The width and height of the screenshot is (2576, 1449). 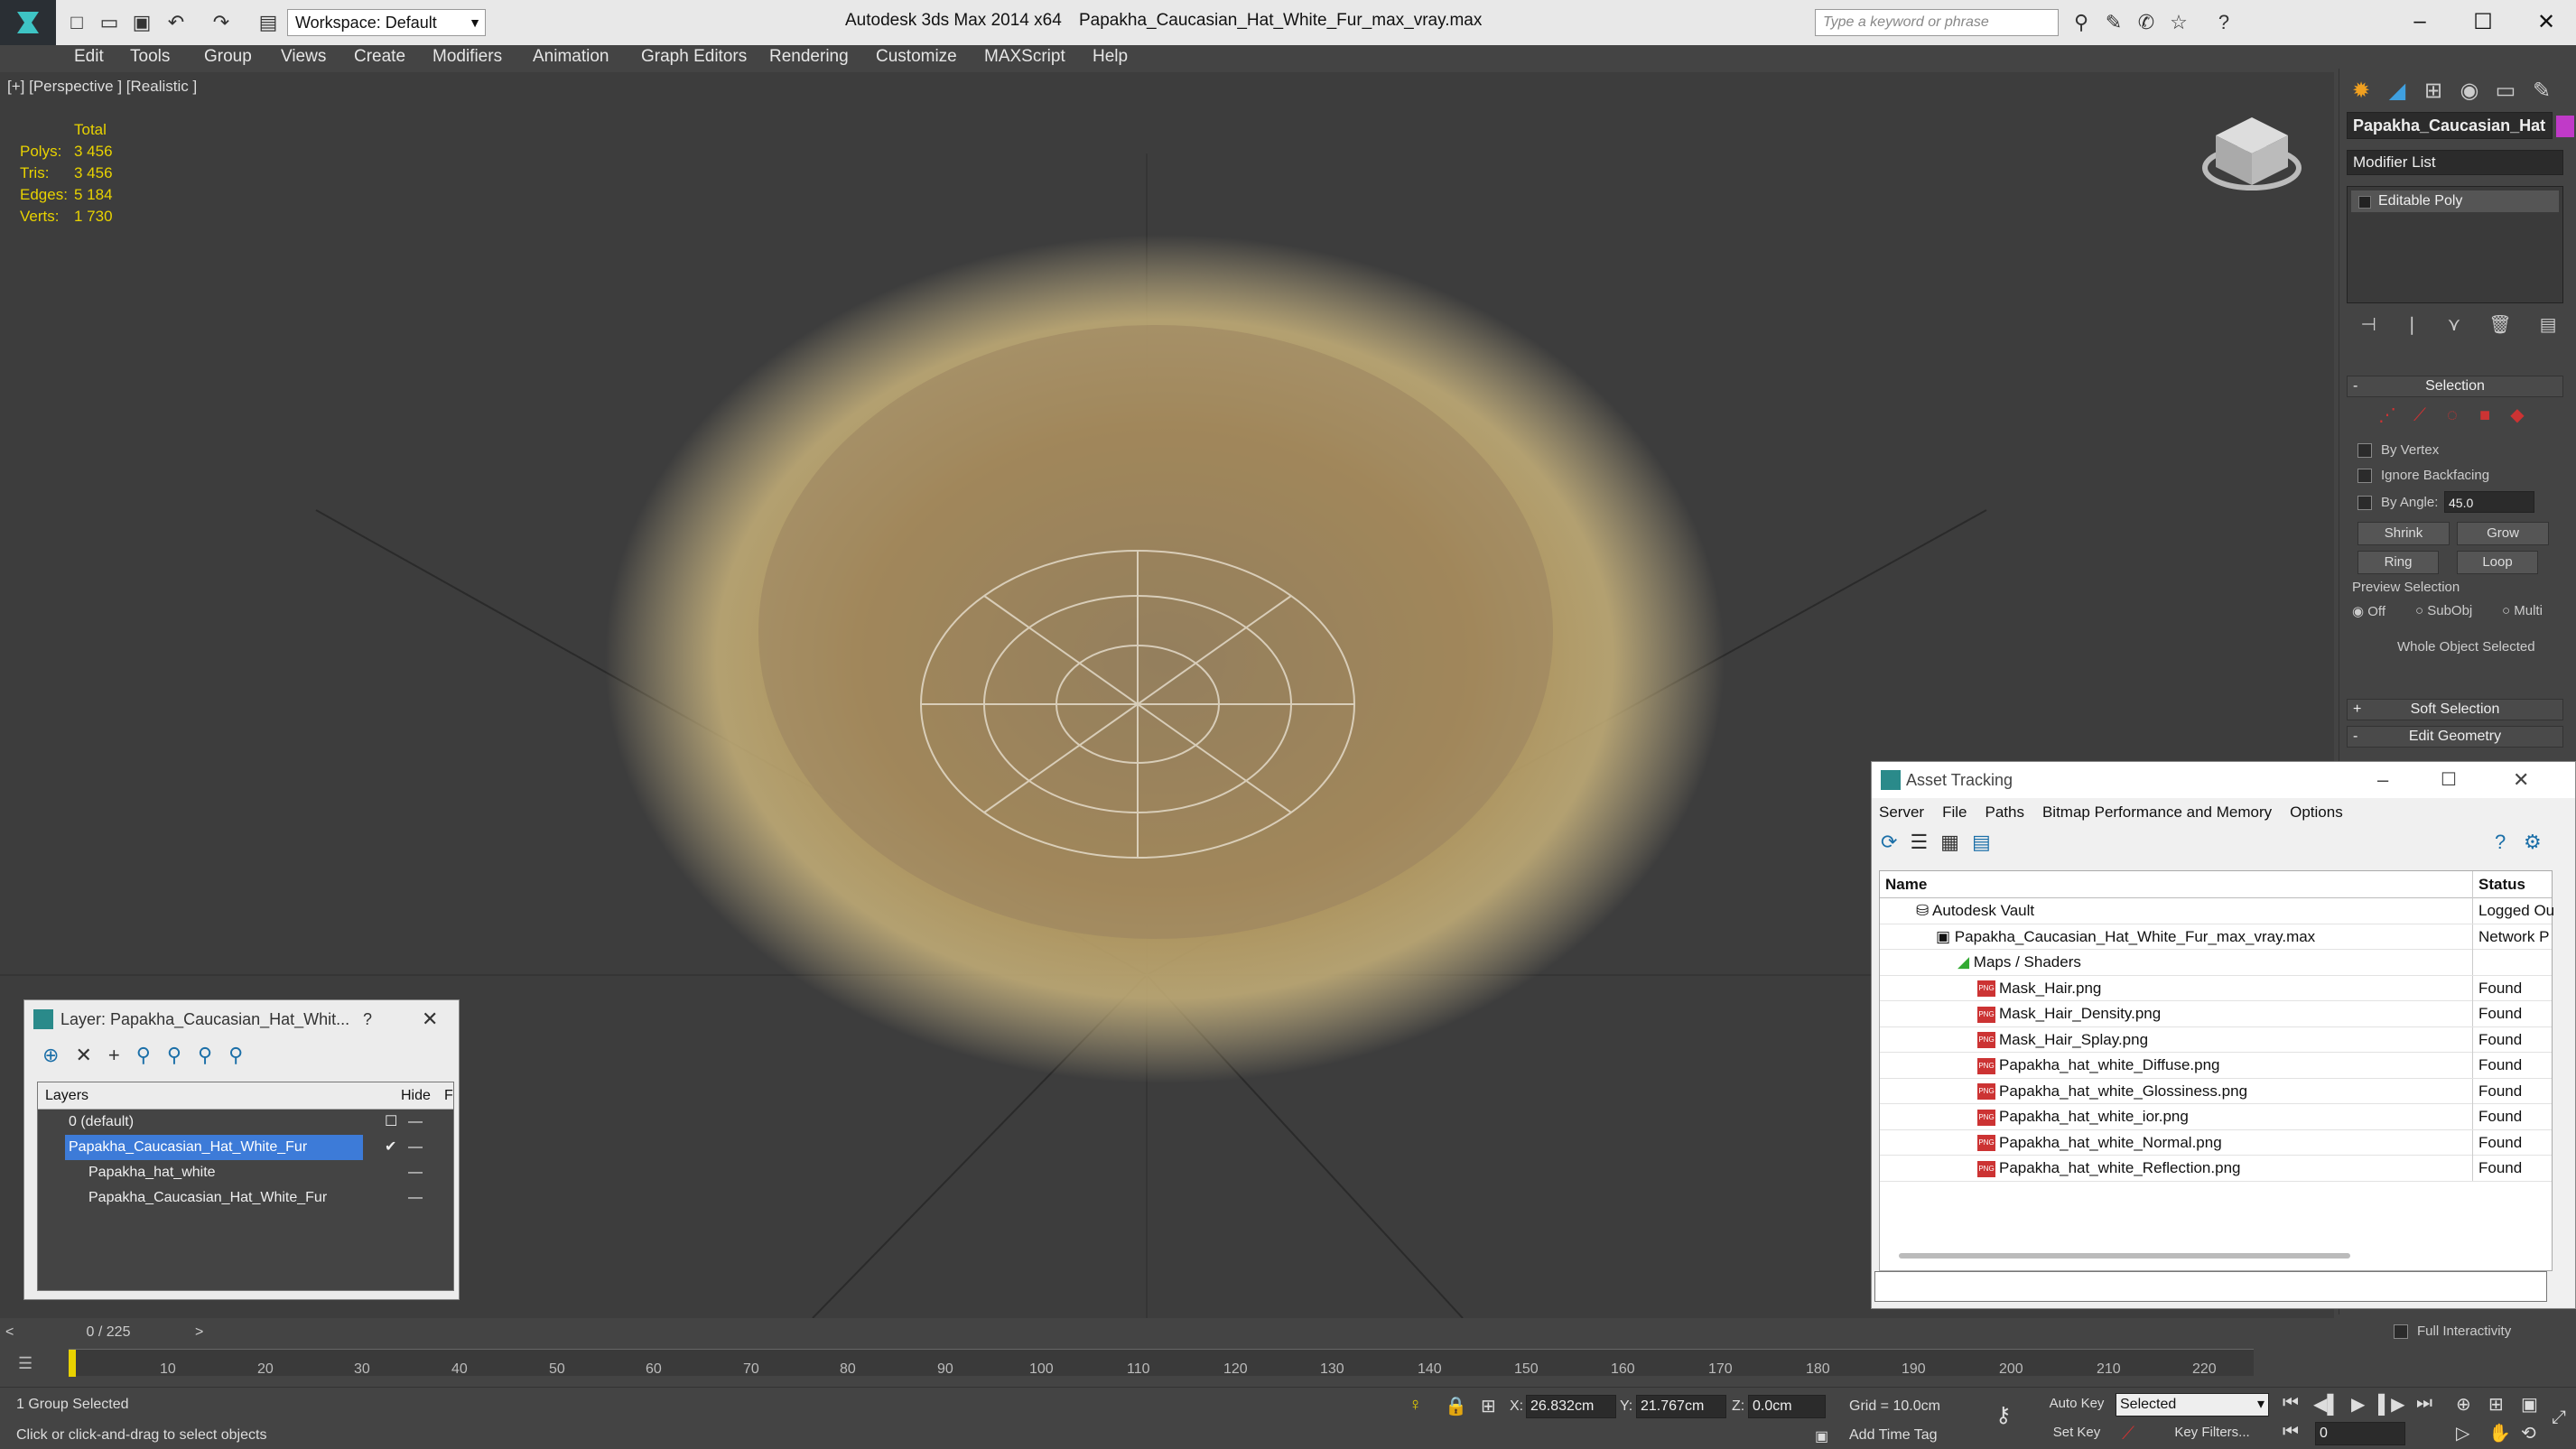 I want to click on pin-stack-icon: ⊣, so click(x=2368, y=324).